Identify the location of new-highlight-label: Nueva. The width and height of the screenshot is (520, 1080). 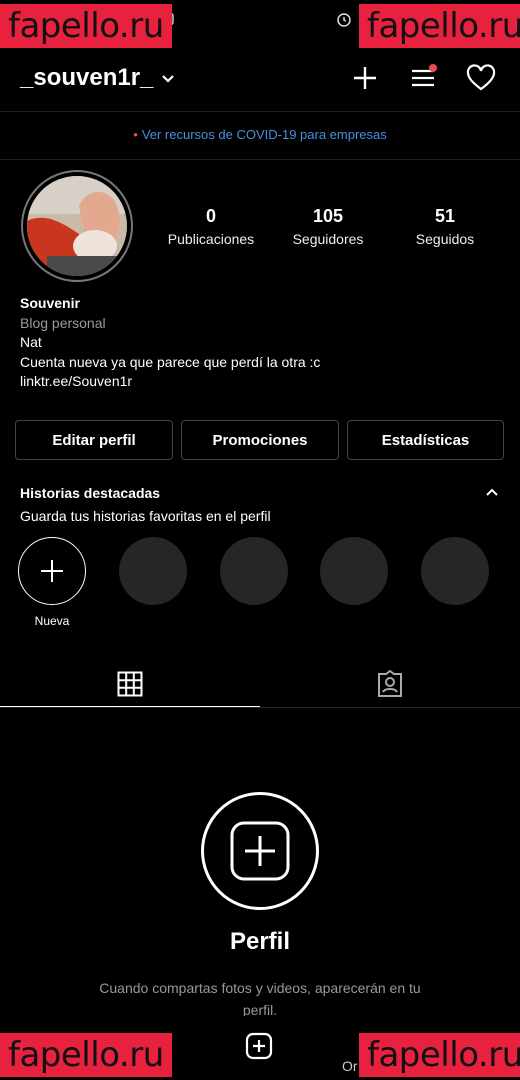
(52, 621).